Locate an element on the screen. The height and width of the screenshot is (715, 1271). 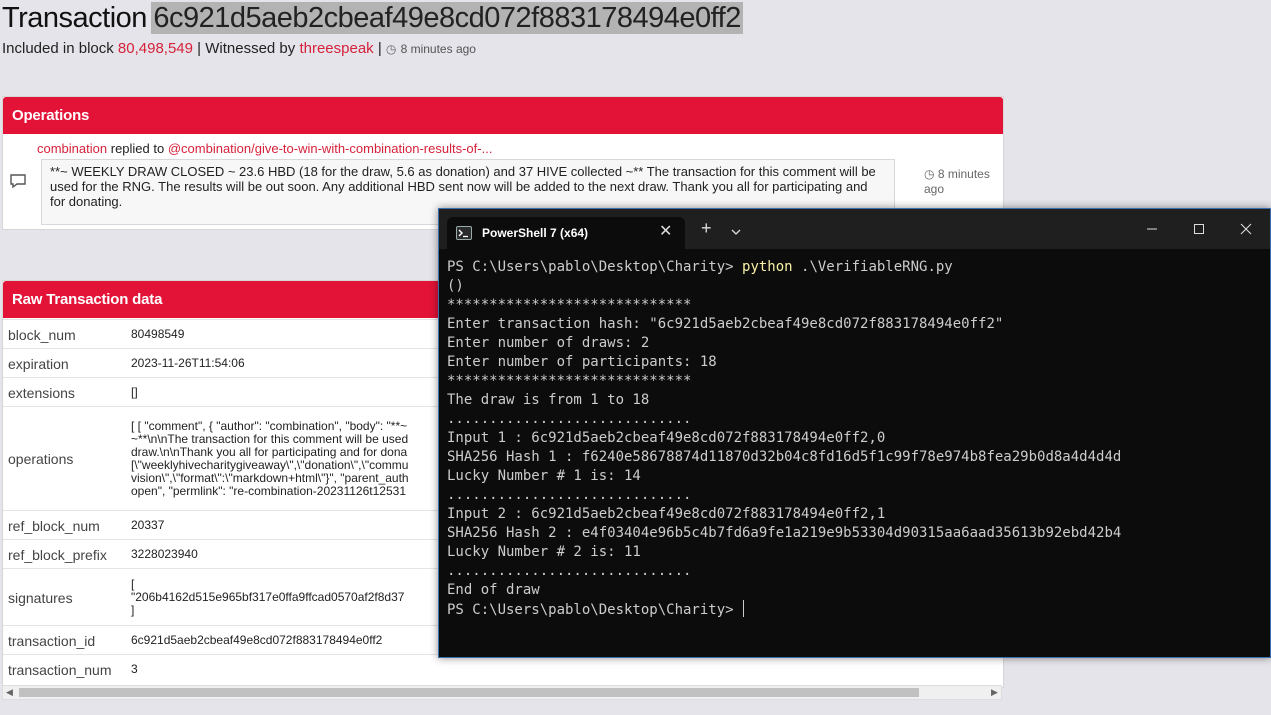
scrollbar-thumb is located at coordinates (469, 692).